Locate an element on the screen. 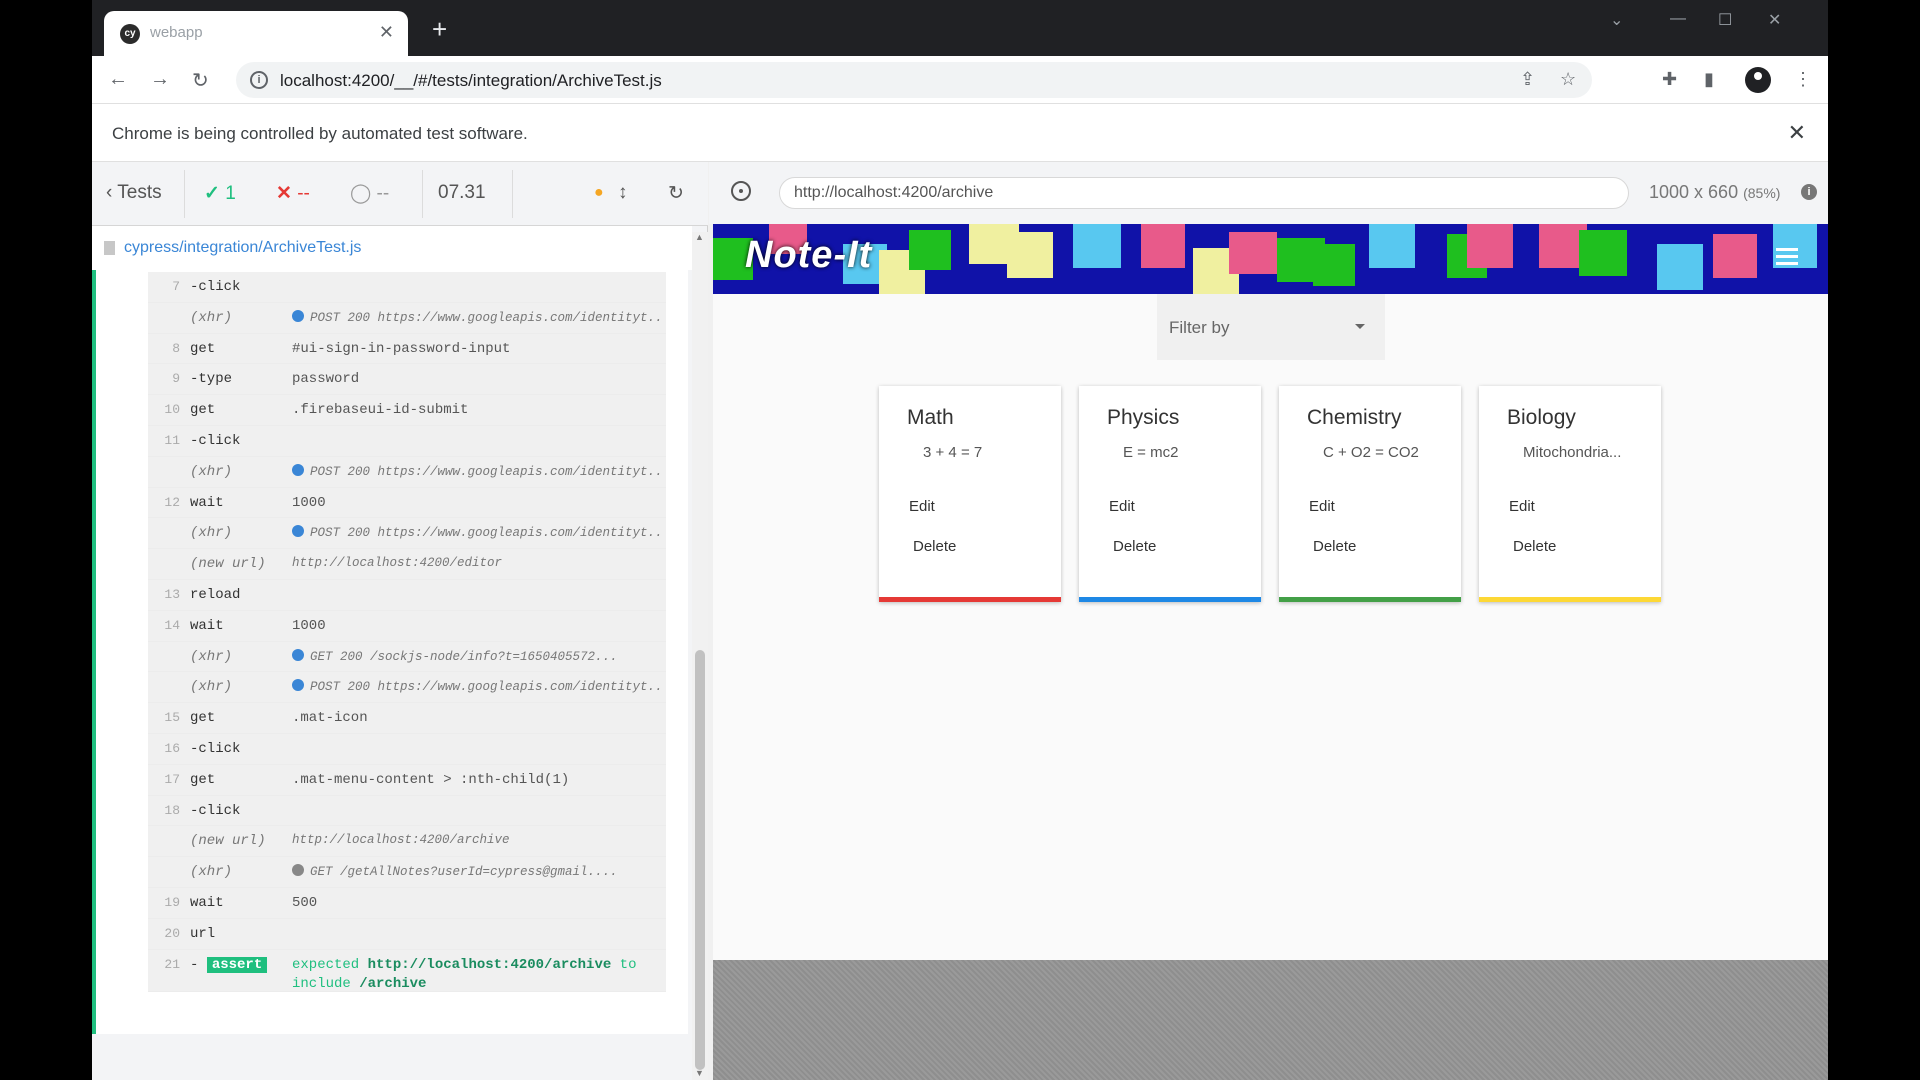 The image size is (1920, 1080). scroll-down-arrow-icon: ▼ is located at coordinates (699, 1073).